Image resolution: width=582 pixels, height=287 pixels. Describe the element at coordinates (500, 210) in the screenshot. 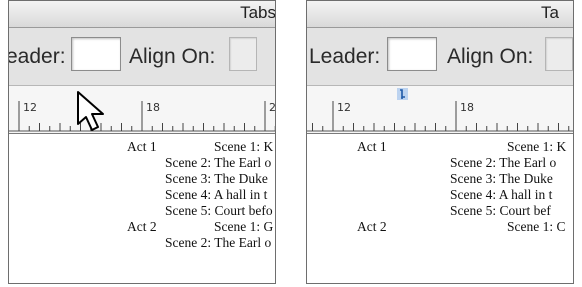

I see `scene-text: Scene 5: Court bef` at that location.